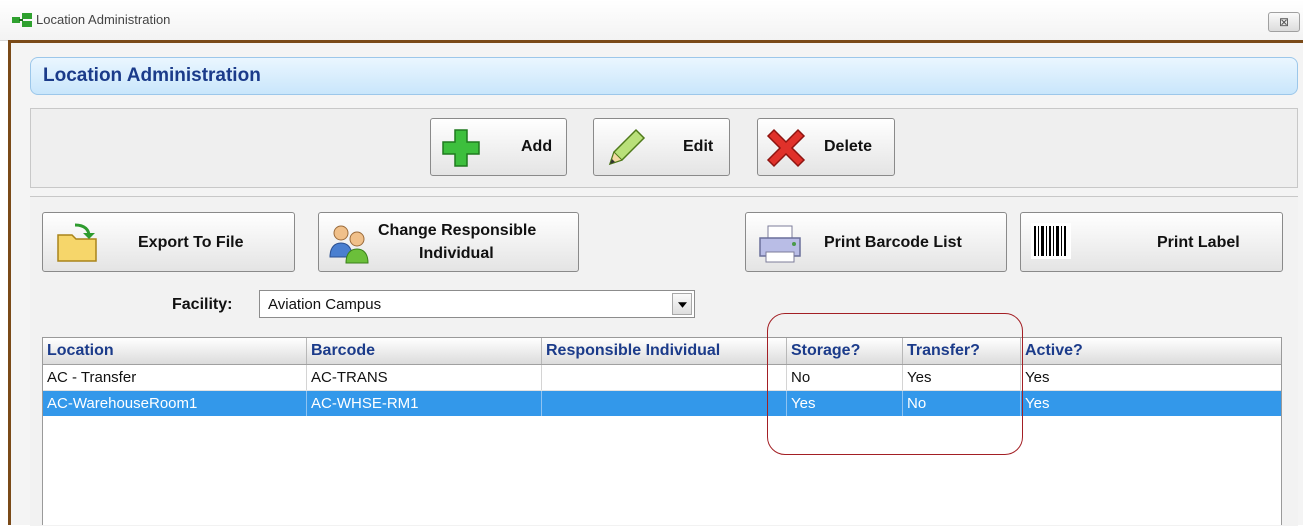 Image resolution: width=1303 pixels, height=526 pixels. I want to click on column-header-barcode: Barcode, so click(424, 351).